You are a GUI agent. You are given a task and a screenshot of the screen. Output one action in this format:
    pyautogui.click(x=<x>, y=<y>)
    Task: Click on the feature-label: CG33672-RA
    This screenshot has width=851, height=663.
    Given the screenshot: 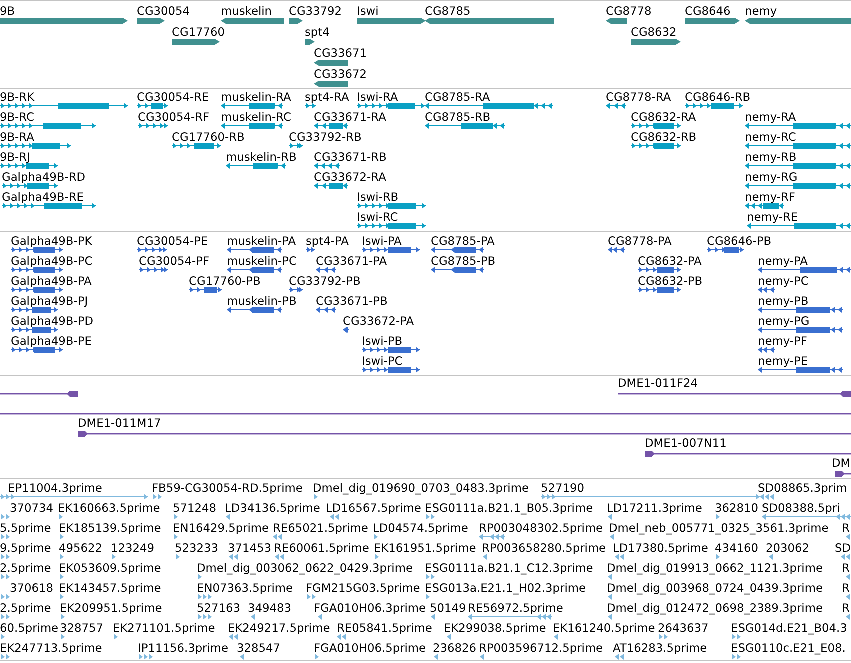 What is the action you would take?
    pyautogui.click(x=350, y=177)
    